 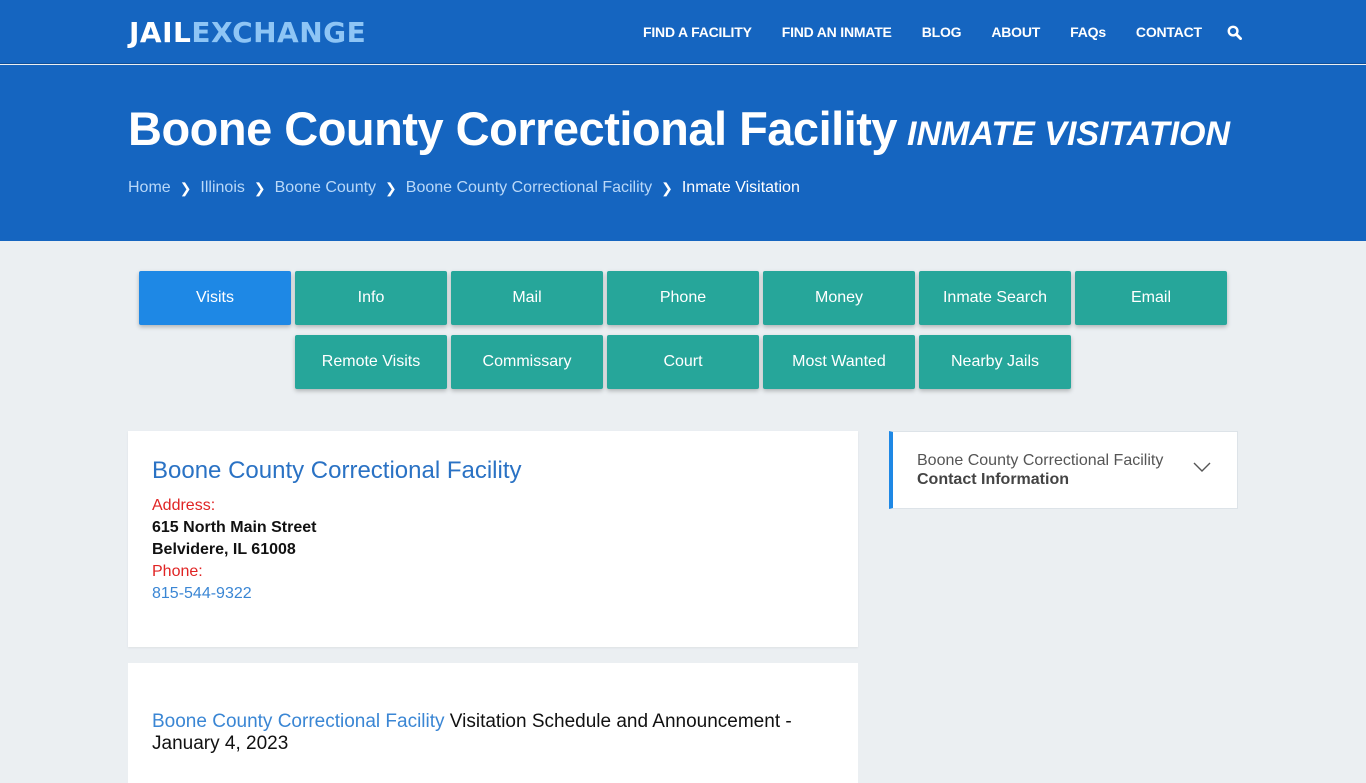 I want to click on tab-email: Email, so click(x=1151, y=298).